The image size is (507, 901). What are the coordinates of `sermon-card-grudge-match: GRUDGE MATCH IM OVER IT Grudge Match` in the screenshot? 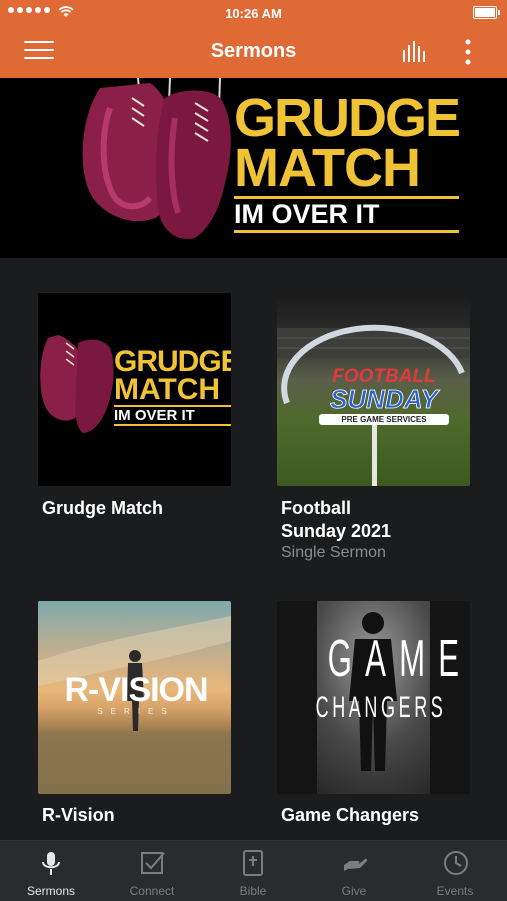 It's located at (135, 413).